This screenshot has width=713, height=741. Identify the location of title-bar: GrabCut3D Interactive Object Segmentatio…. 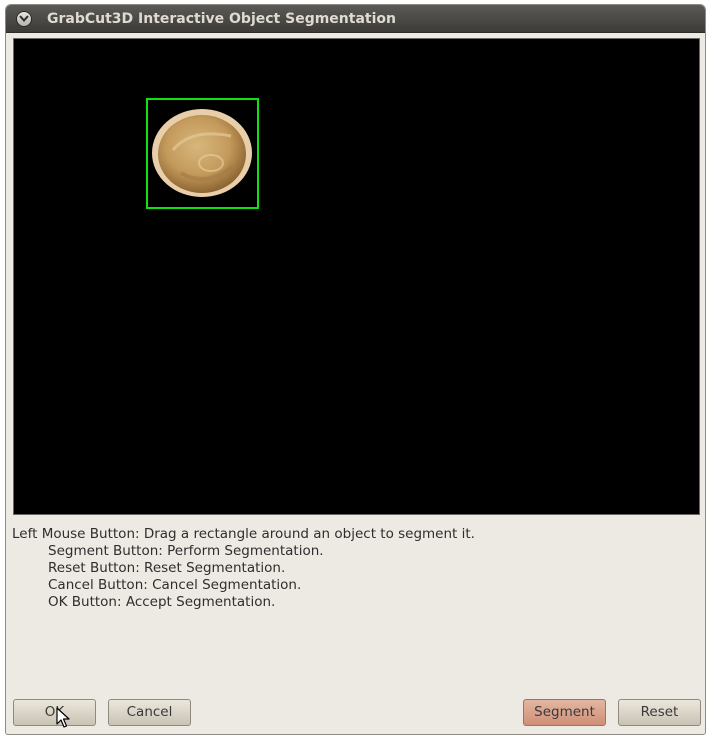
(355, 19).